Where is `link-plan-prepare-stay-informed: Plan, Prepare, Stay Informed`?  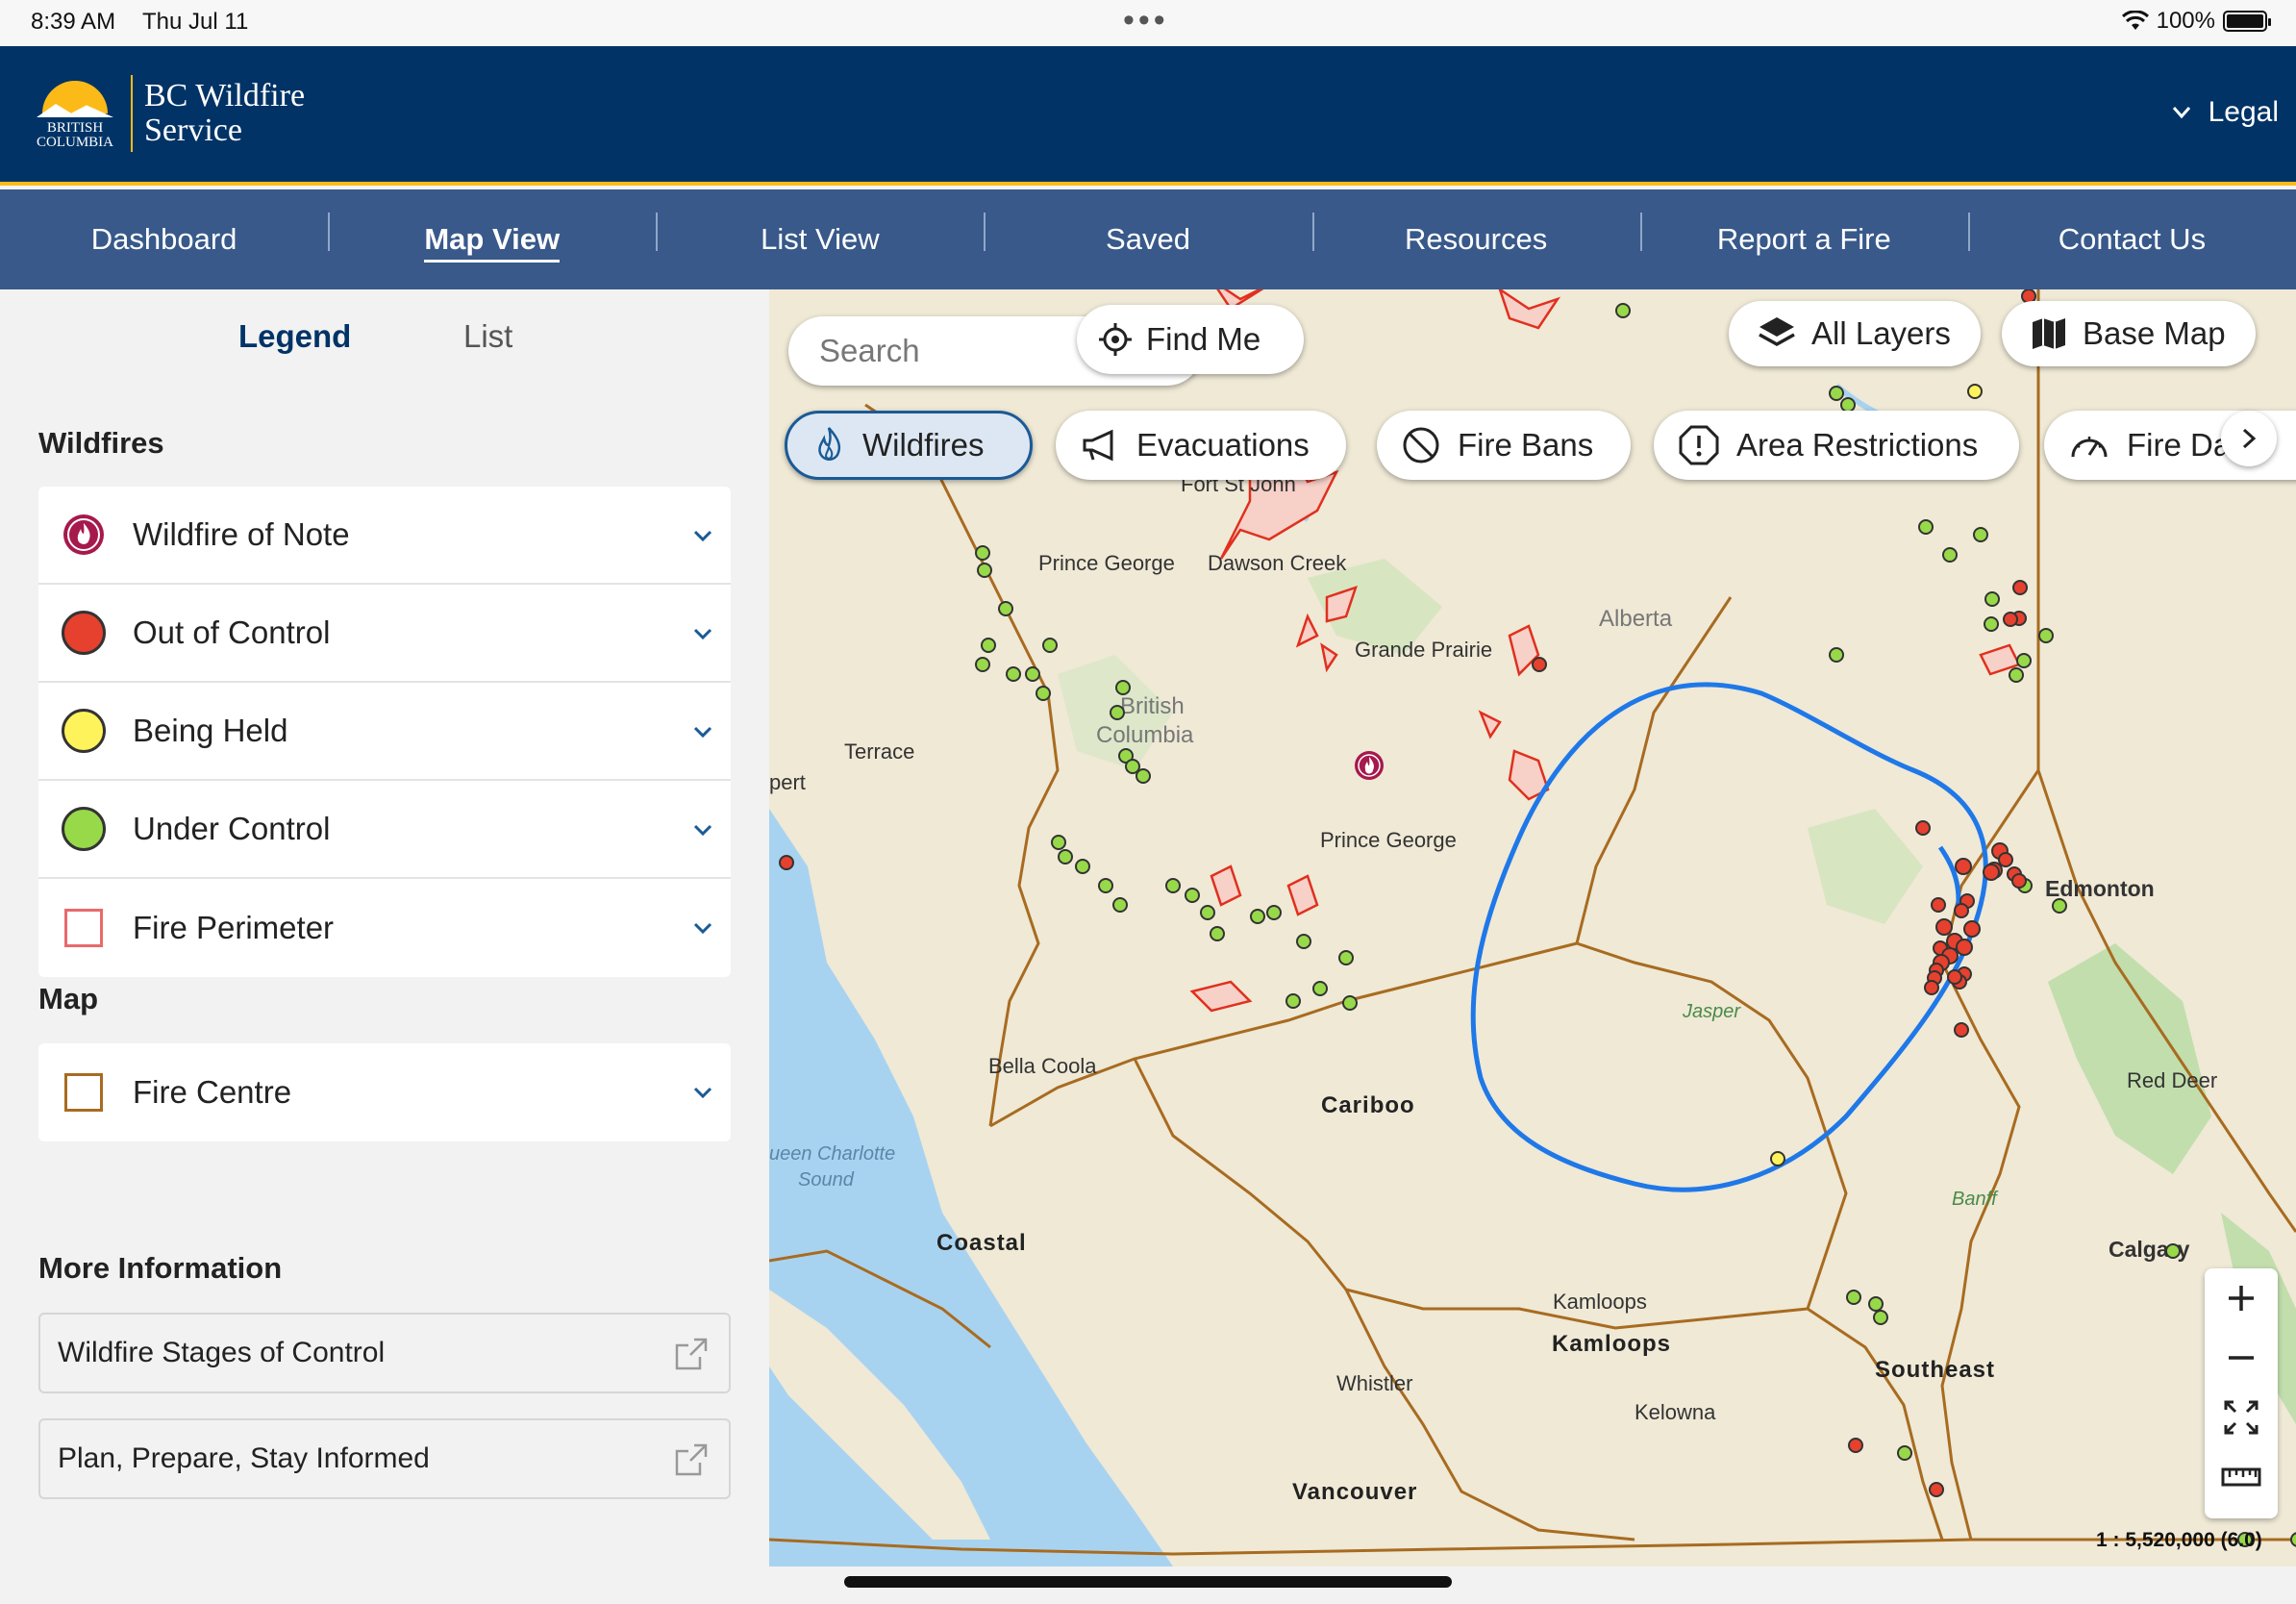 link-plan-prepare-stay-informed: Plan, Prepare, Stay Informed is located at coordinates (384, 1458).